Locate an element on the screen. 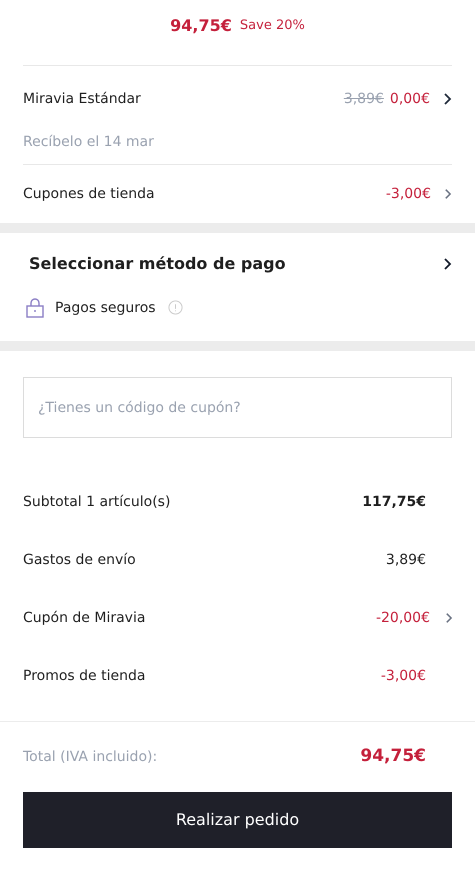 The image size is (475, 873). summary-label: Promos de tienda is located at coordinates (84, 676).